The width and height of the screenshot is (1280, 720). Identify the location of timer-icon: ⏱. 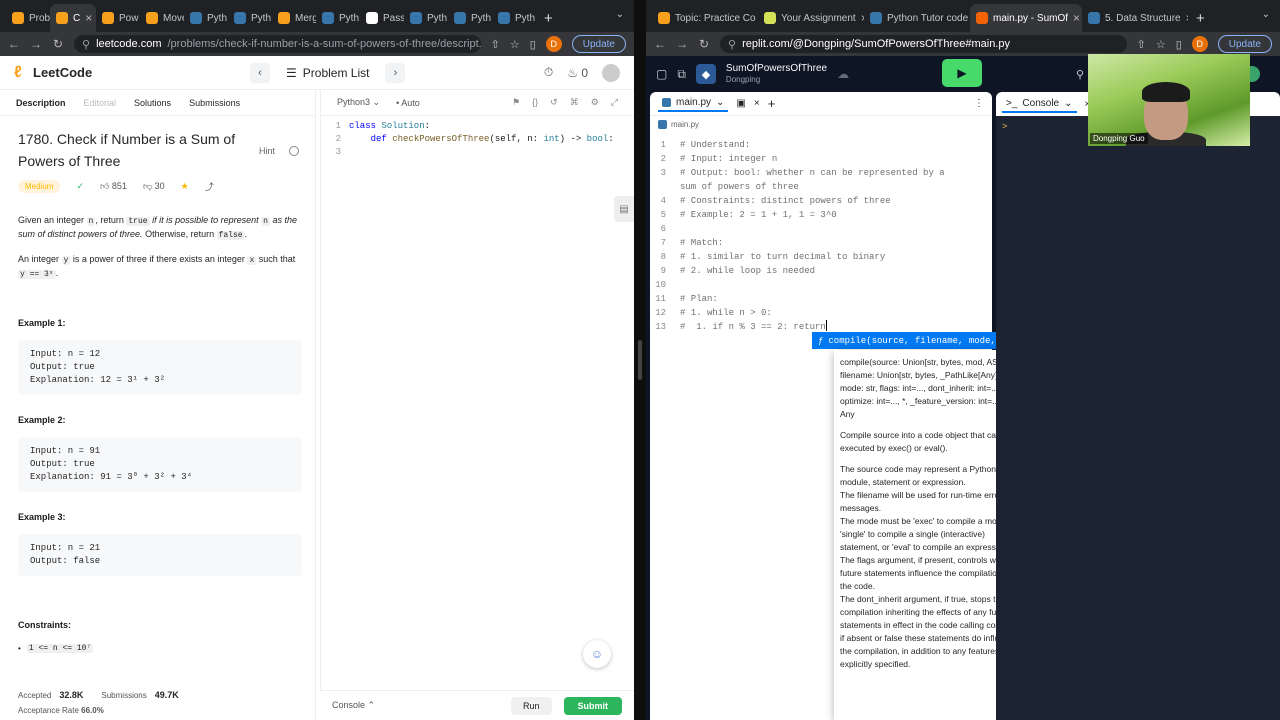
(548, 72).